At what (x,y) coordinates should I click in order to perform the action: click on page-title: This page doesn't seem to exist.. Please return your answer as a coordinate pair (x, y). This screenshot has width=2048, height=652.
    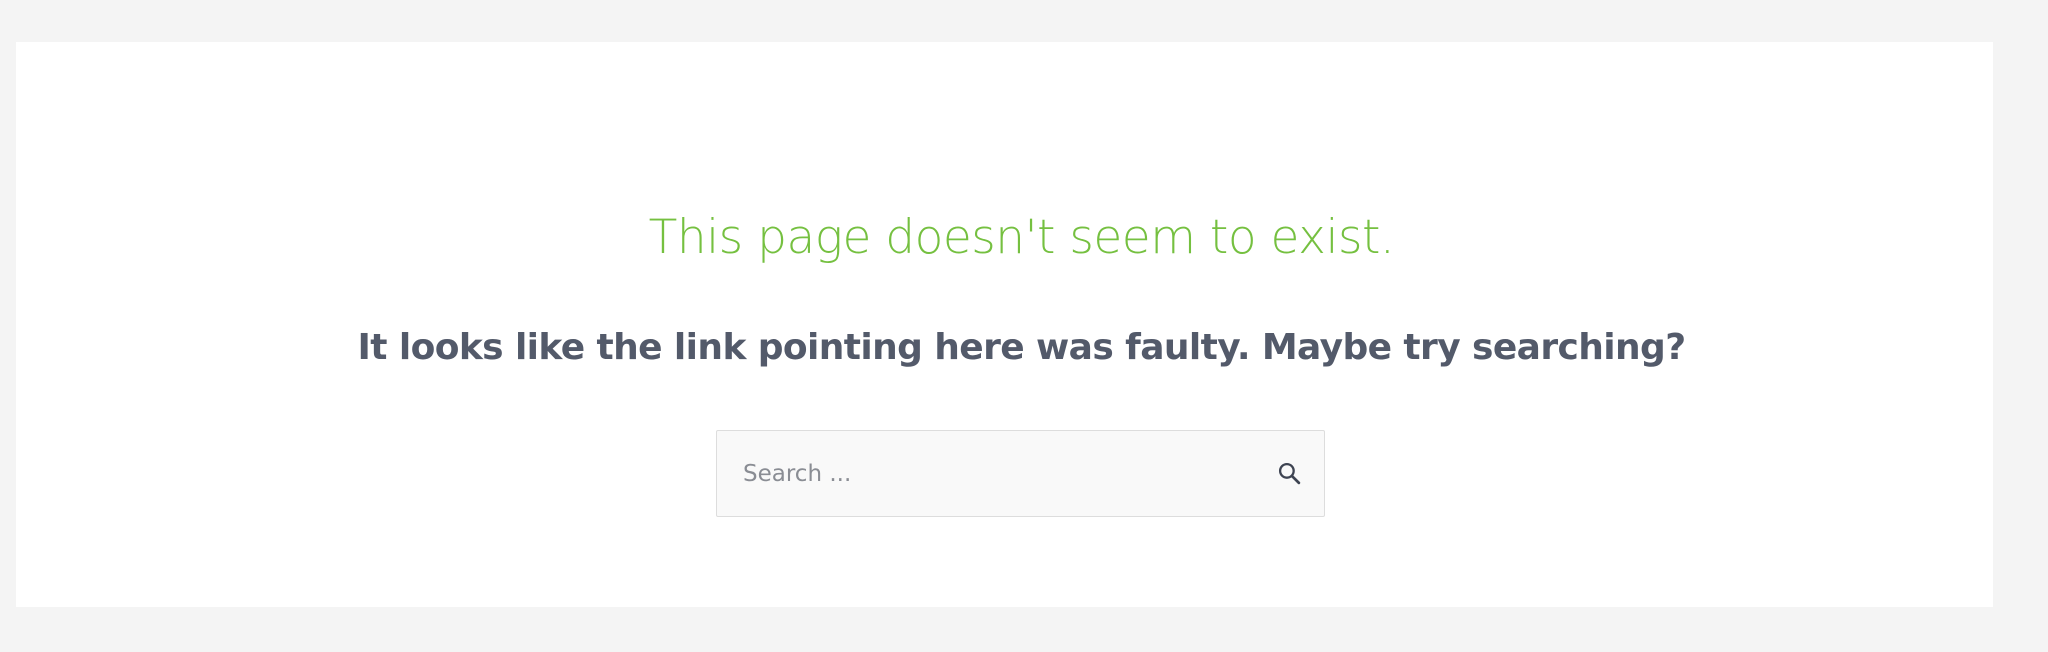
    Looking at the image, I should click on (1021, 237).